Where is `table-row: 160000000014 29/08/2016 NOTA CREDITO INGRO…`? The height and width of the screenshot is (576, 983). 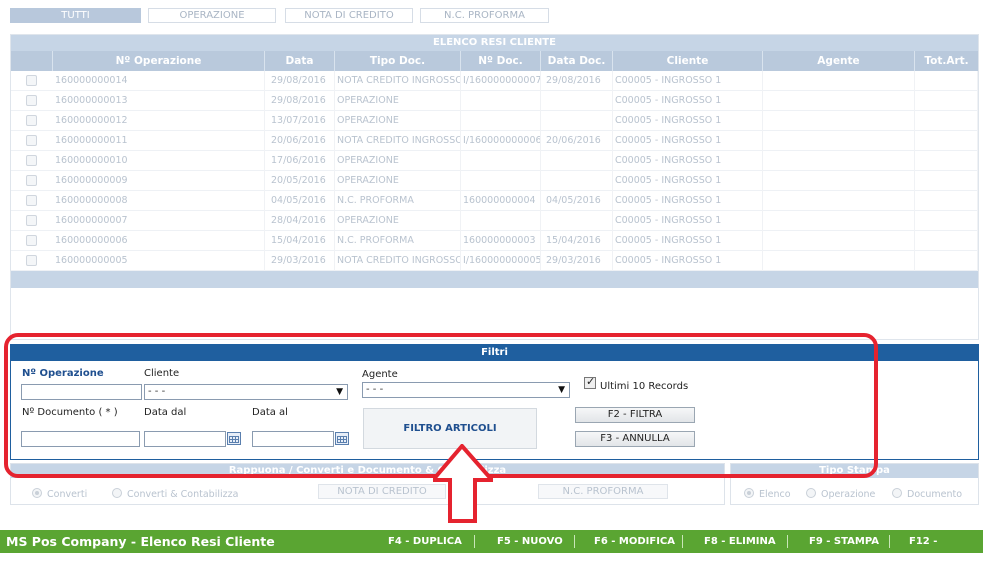
table-row: 160000000014 29/08/2016 NOTA CREDITO INGRO… is located at coordinates (494, 81).